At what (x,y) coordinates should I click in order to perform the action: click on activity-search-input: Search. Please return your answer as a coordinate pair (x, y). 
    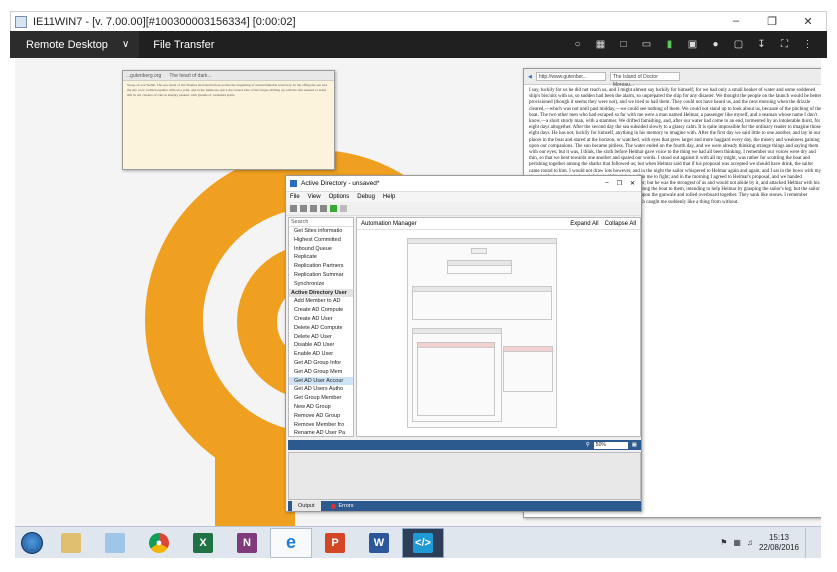
    Looking at the image, I should click on (321, 222).